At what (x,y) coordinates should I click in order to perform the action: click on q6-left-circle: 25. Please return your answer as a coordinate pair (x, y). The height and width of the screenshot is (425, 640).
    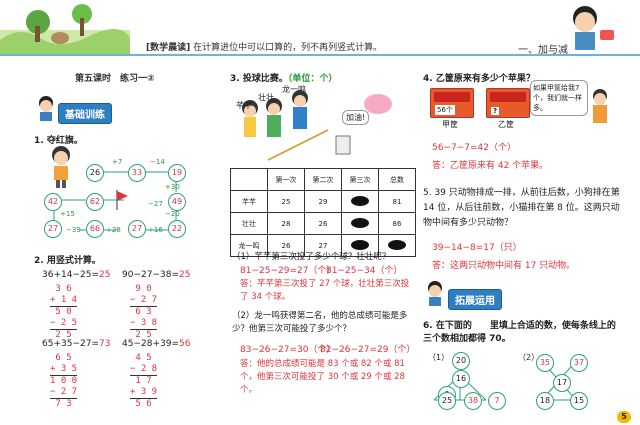
    Looking at the image, I should click on (447, 401).